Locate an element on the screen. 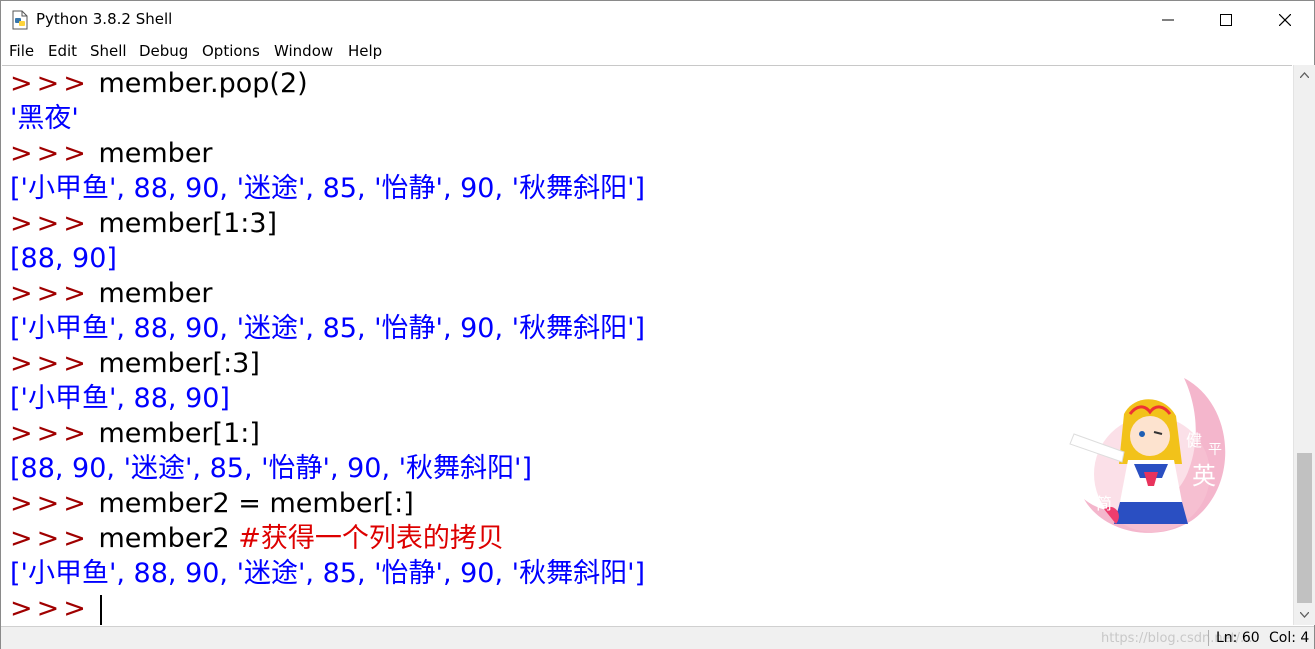 The image size is (1315, 649). shell-line: >>> member.pop(2) is located at coordinates (159, 83).